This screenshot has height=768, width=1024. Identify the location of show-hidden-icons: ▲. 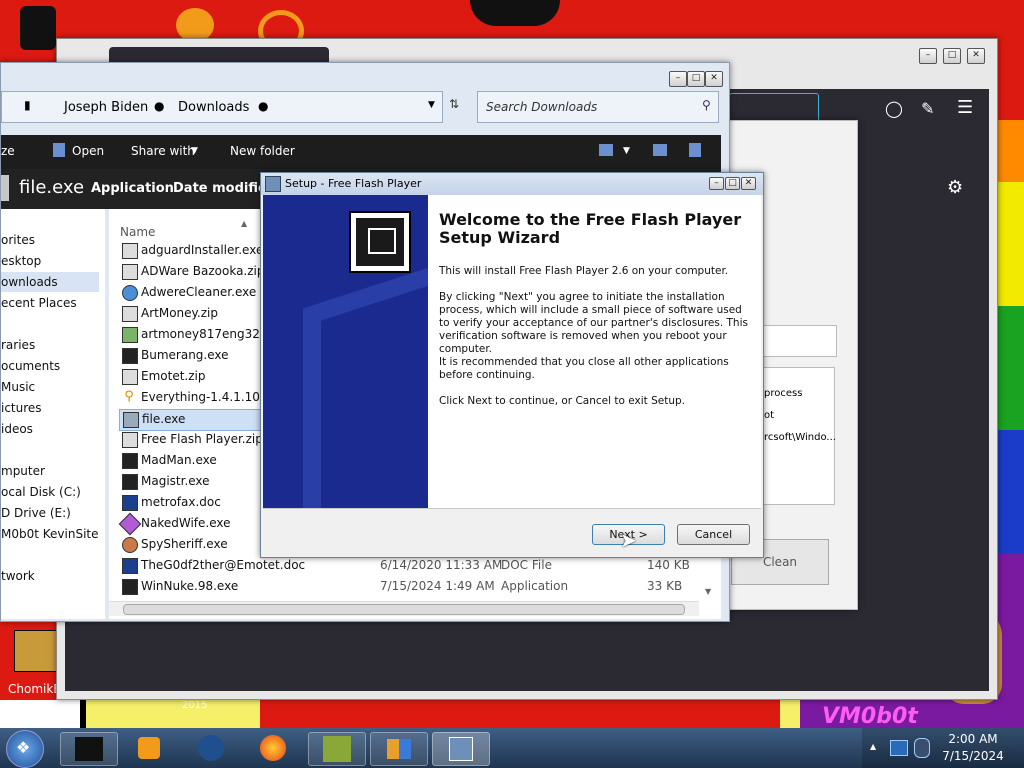
(873, 746).